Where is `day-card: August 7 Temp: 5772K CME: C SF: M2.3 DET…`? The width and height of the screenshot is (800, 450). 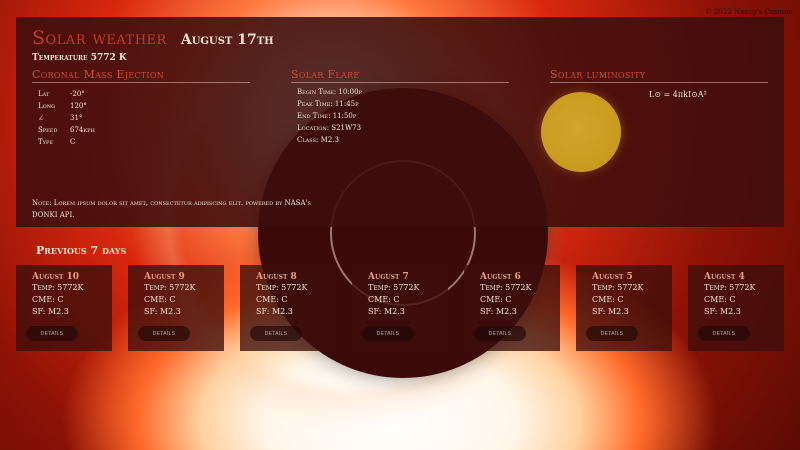
day-card: August 7 Temp: 5772K CME: C SF: M2.3 DET… is located at coordinates (400, 308).